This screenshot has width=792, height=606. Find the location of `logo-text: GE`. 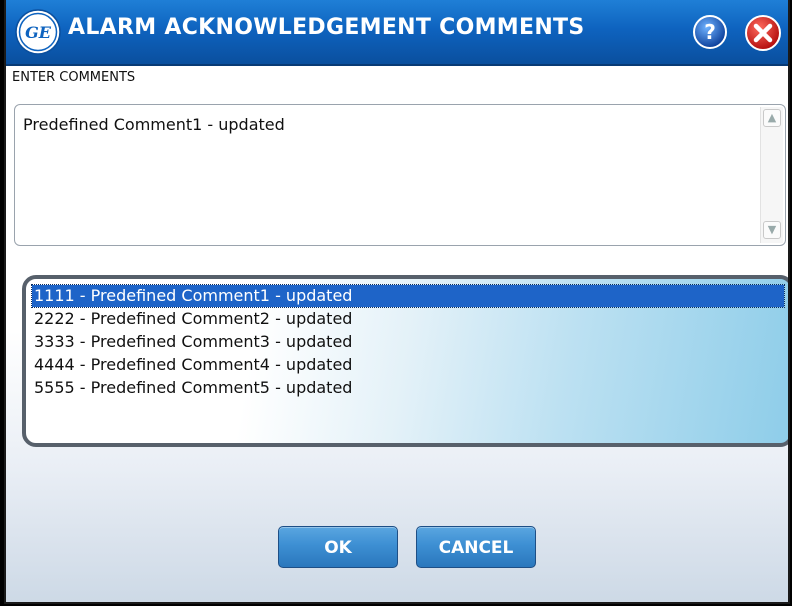

logo-text: GE is located at coordinates (38, 32).